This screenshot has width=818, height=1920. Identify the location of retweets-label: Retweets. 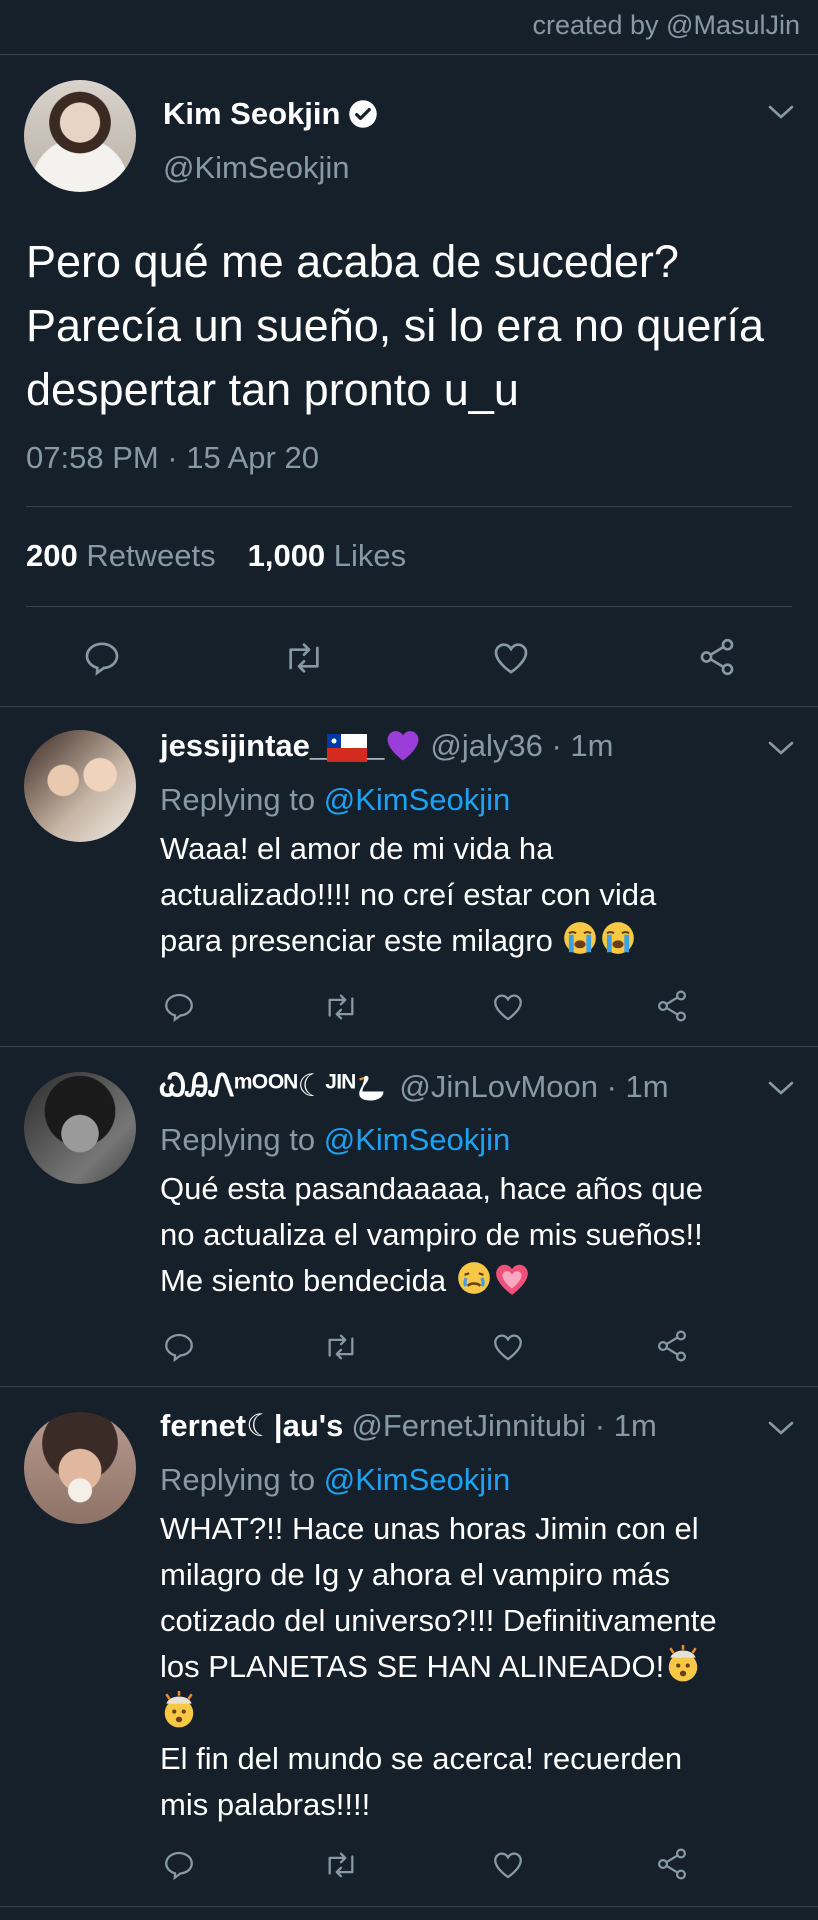
(151, 555).